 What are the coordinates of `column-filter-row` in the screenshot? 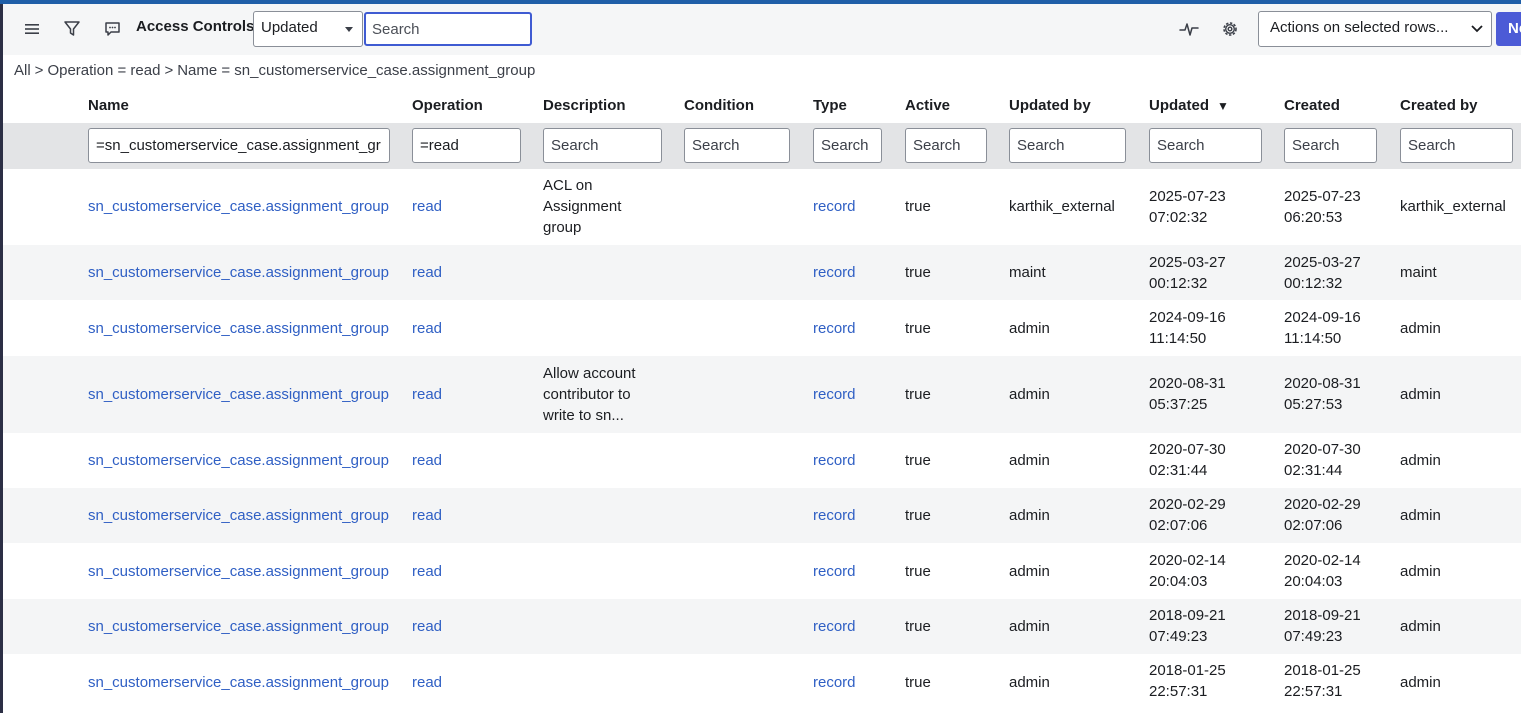 It's located at (762, 146).